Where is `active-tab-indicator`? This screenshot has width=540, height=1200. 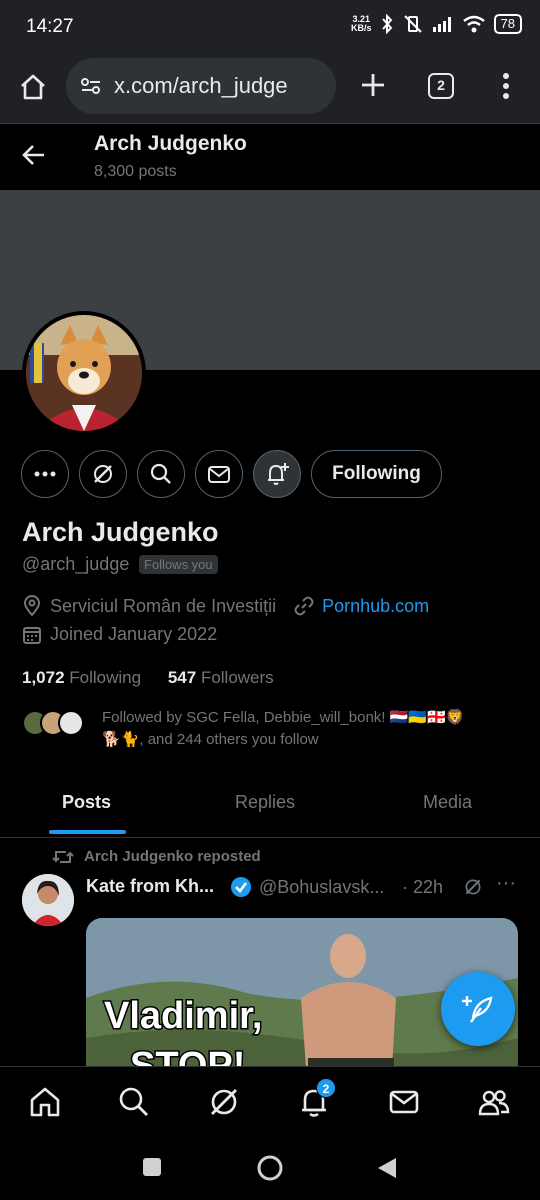 active-tab-indicator is located at coordinates (87, 832).